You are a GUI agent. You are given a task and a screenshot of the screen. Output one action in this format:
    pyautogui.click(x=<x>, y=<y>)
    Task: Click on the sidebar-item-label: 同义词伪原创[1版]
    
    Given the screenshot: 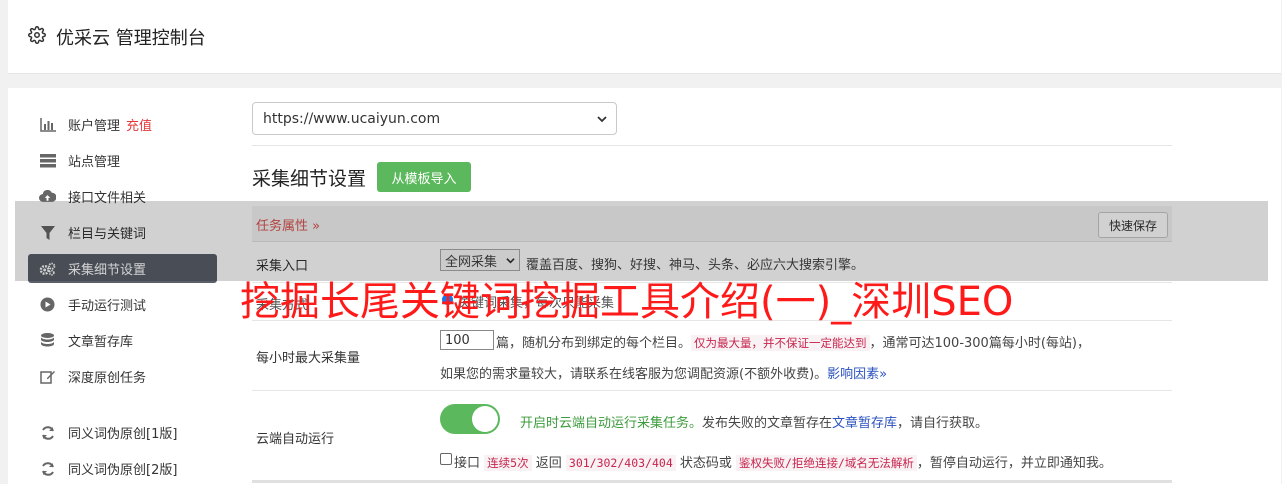 What is the action you would take?
    pyautogui.click(x=123, y=434)
    